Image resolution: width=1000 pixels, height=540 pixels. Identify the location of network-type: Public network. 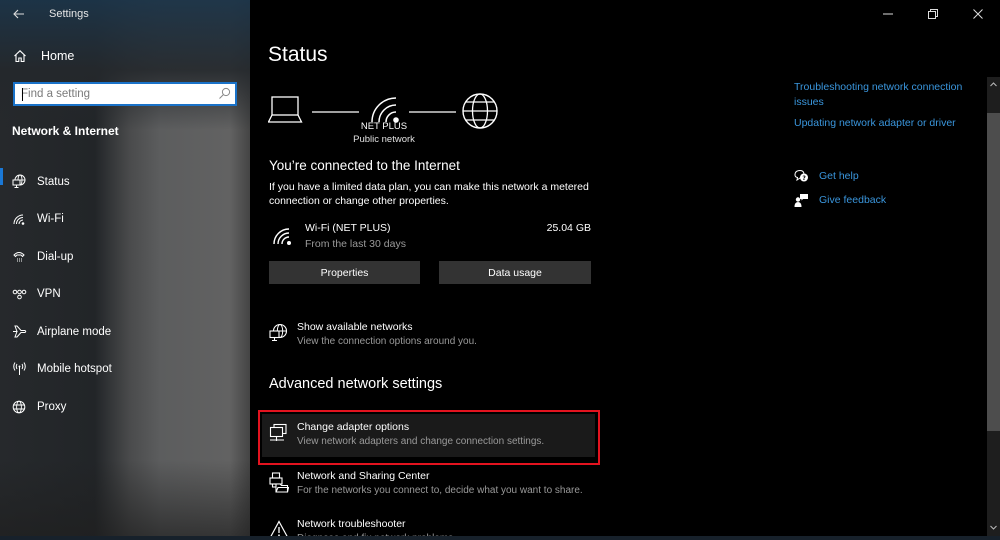
(384, 139).